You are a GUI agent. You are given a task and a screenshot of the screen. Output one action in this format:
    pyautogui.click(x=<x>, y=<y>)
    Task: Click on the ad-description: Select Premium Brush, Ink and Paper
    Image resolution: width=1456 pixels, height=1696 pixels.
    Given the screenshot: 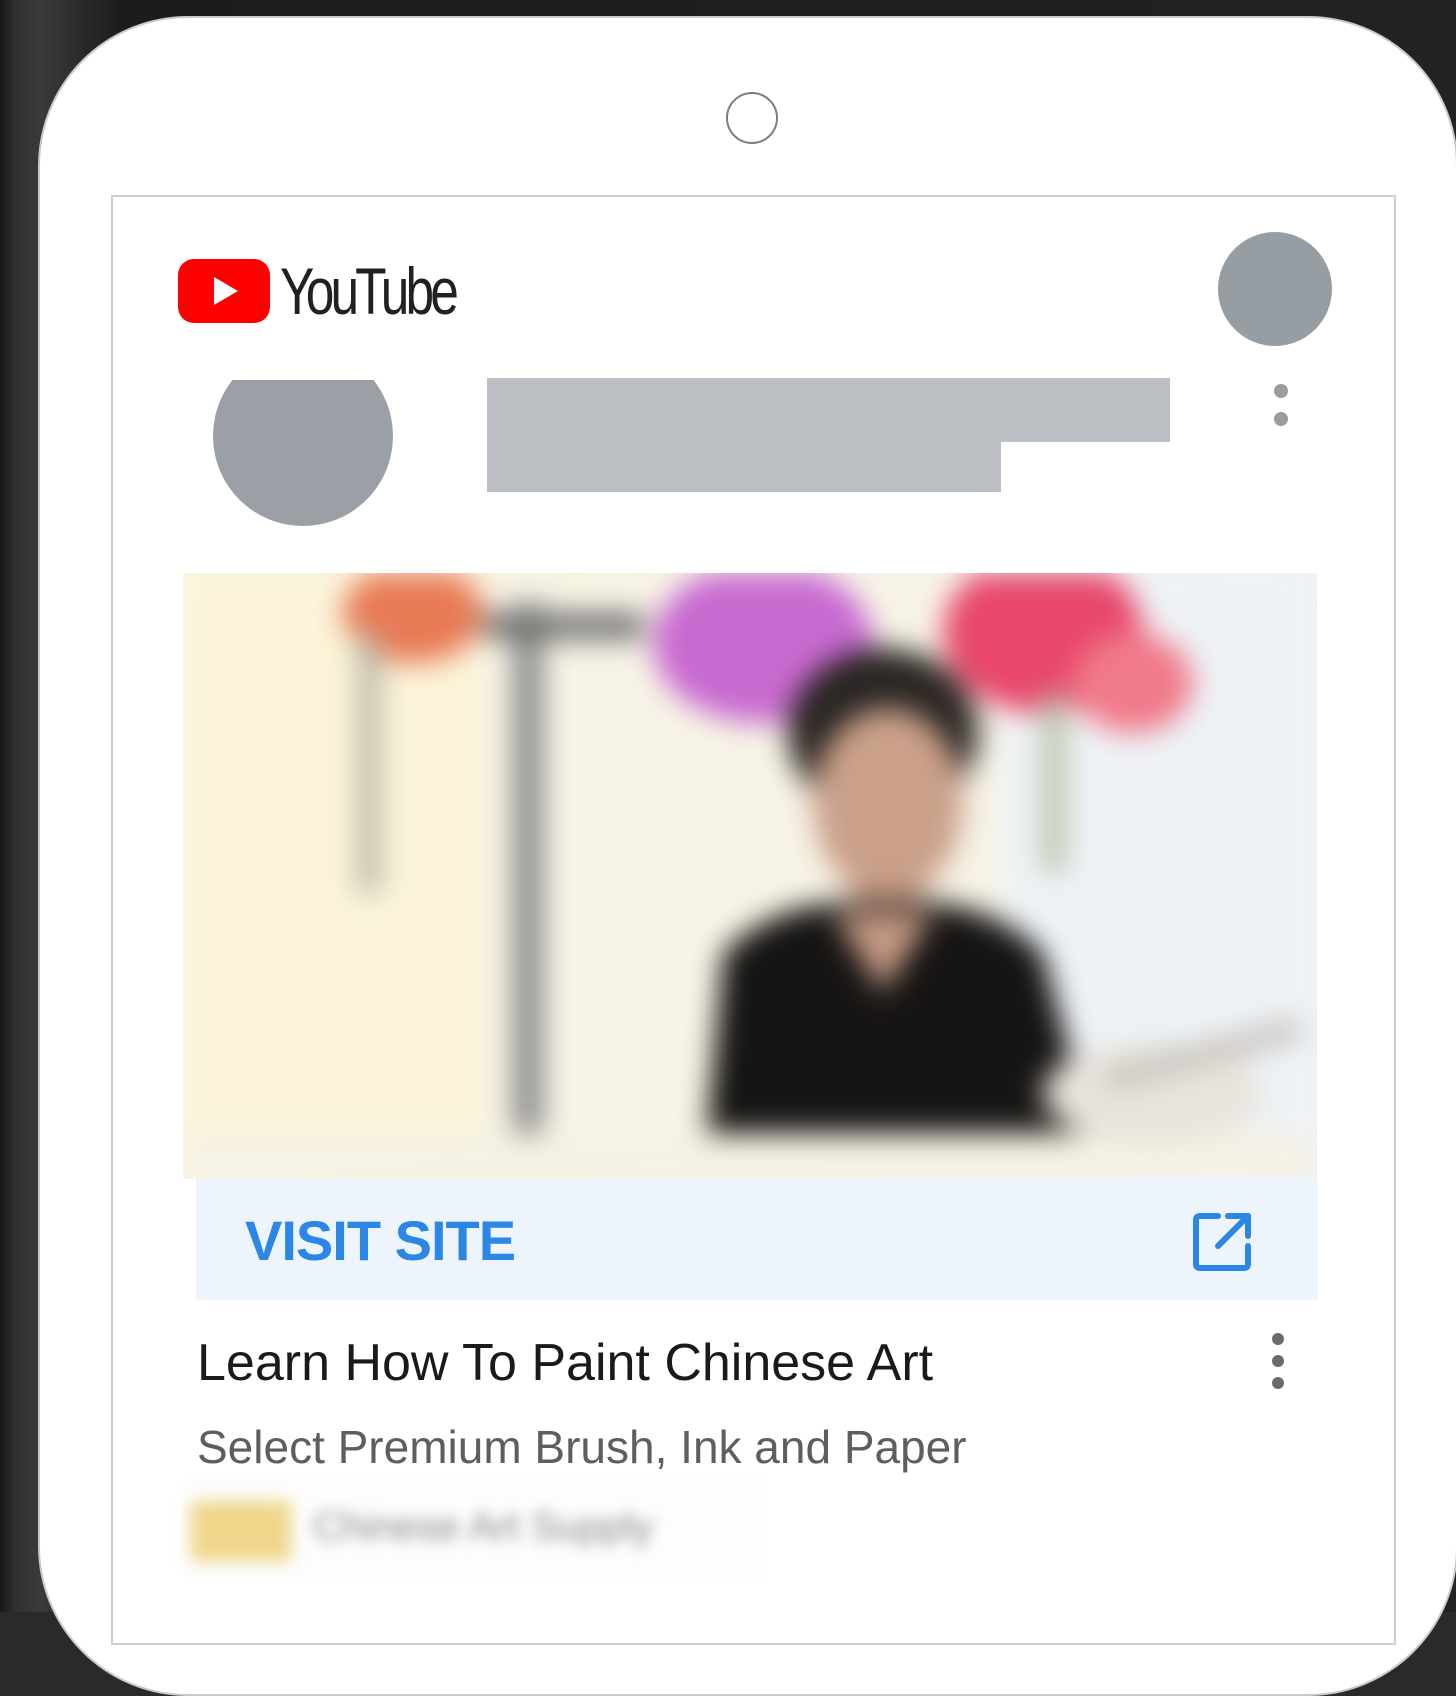 What is the action you would take?
    pyautogui.click(x=582, y=1447)
    